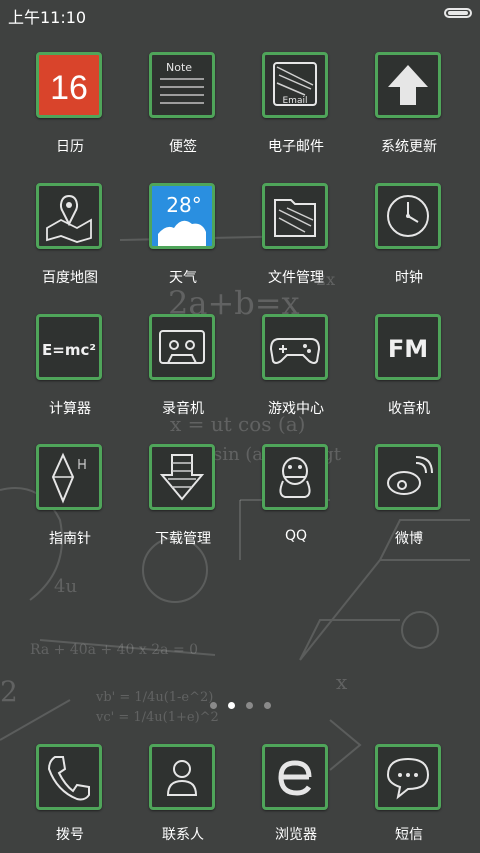 This screenshot has width=480, height=853. What do you see at coordinates (70, 409) in the screenshot?
I see `app-label: 计算器` at bounding box center [70, 409].